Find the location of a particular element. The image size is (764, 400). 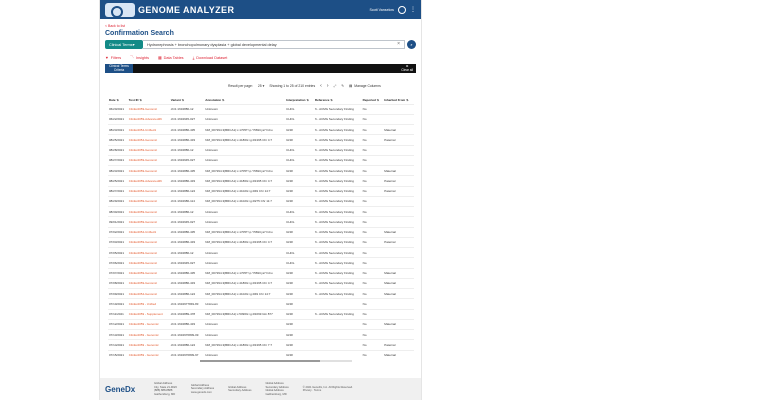

manage-columns-label: Manage Columns is located at coordinates (367, 86).